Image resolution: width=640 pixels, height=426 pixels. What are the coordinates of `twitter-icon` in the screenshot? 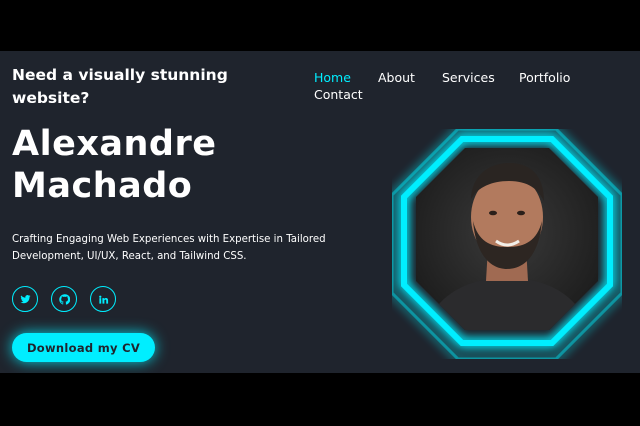 It's located at (25, 298).